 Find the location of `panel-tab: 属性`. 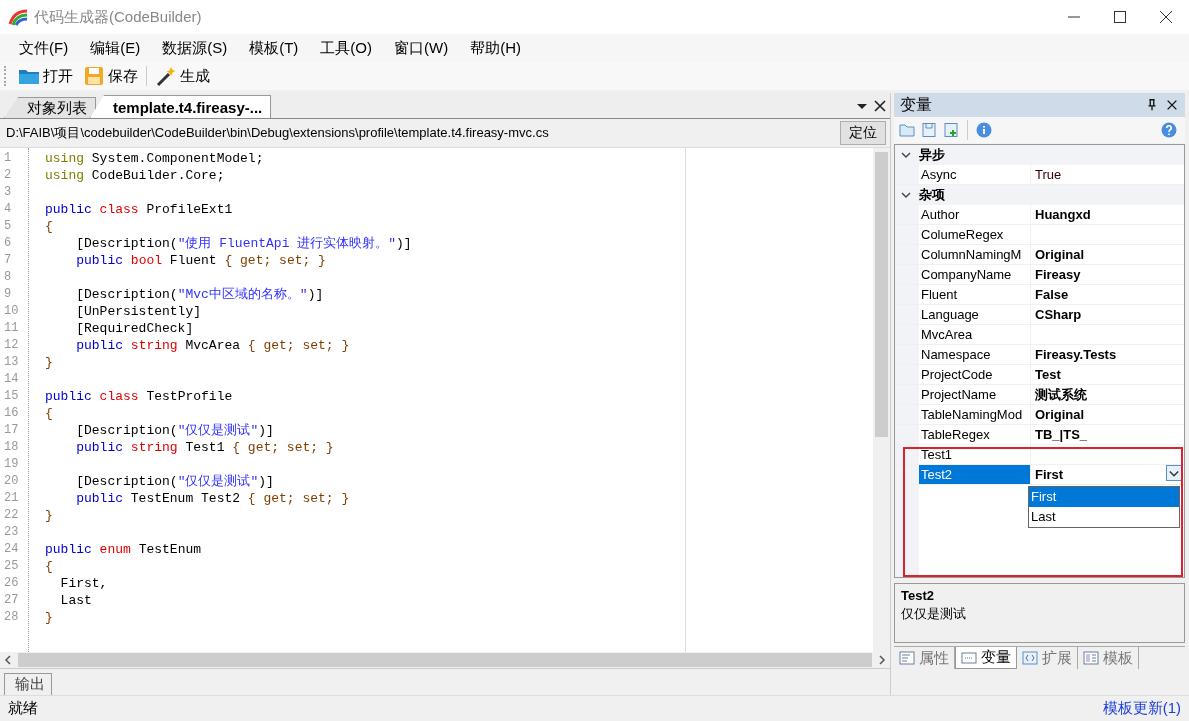

panel-tab: 属性 is located at coordinates (924, 658).